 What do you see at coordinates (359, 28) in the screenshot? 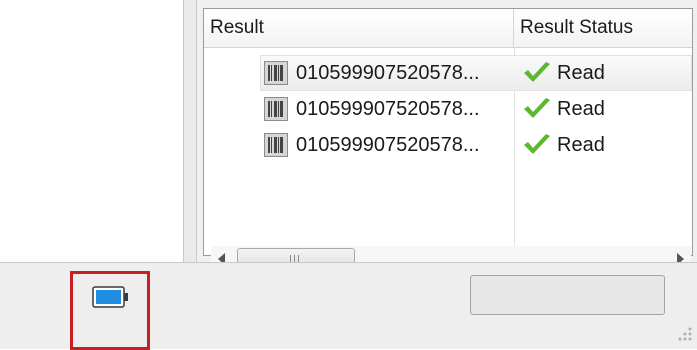
I see `column-header-result: Result` at bounding box center [359, 28].